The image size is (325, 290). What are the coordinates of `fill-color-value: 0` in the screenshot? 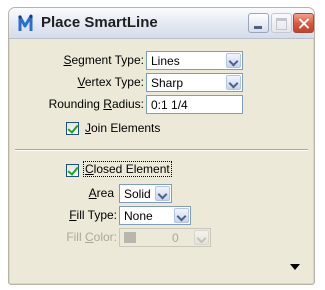 It's located at (175, 238).